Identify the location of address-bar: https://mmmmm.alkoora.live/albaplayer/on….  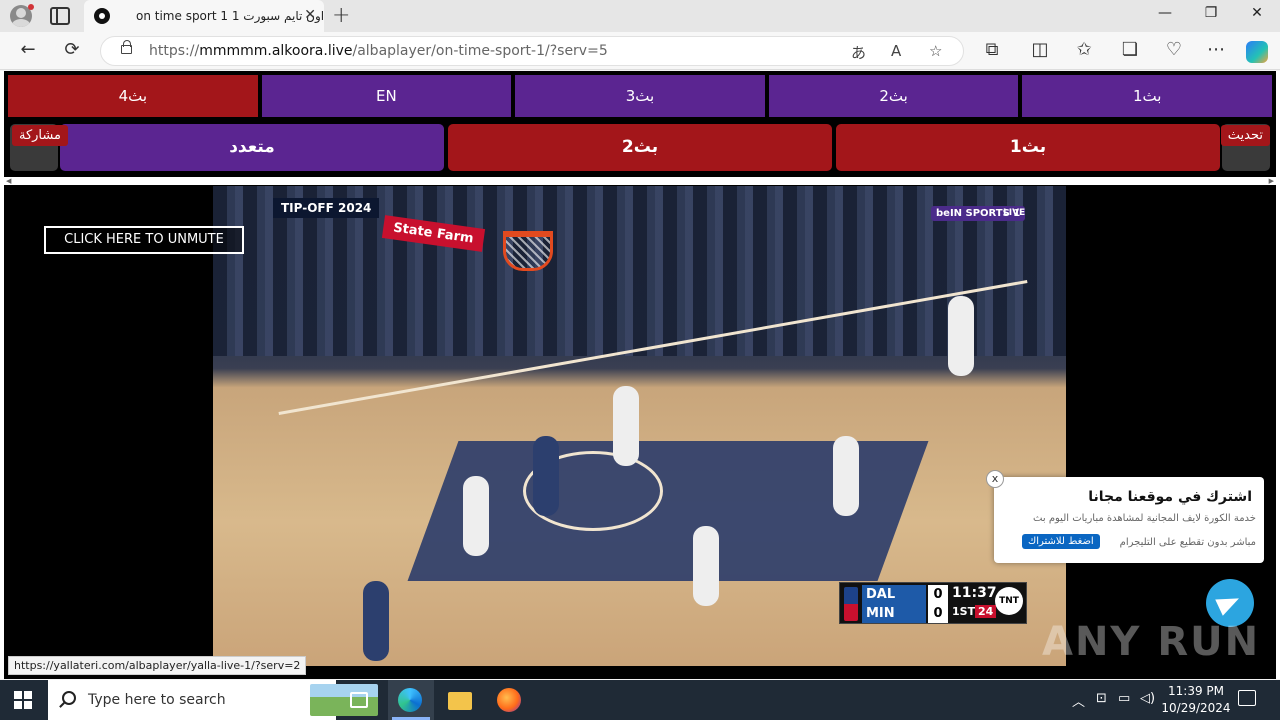
(532, 51).